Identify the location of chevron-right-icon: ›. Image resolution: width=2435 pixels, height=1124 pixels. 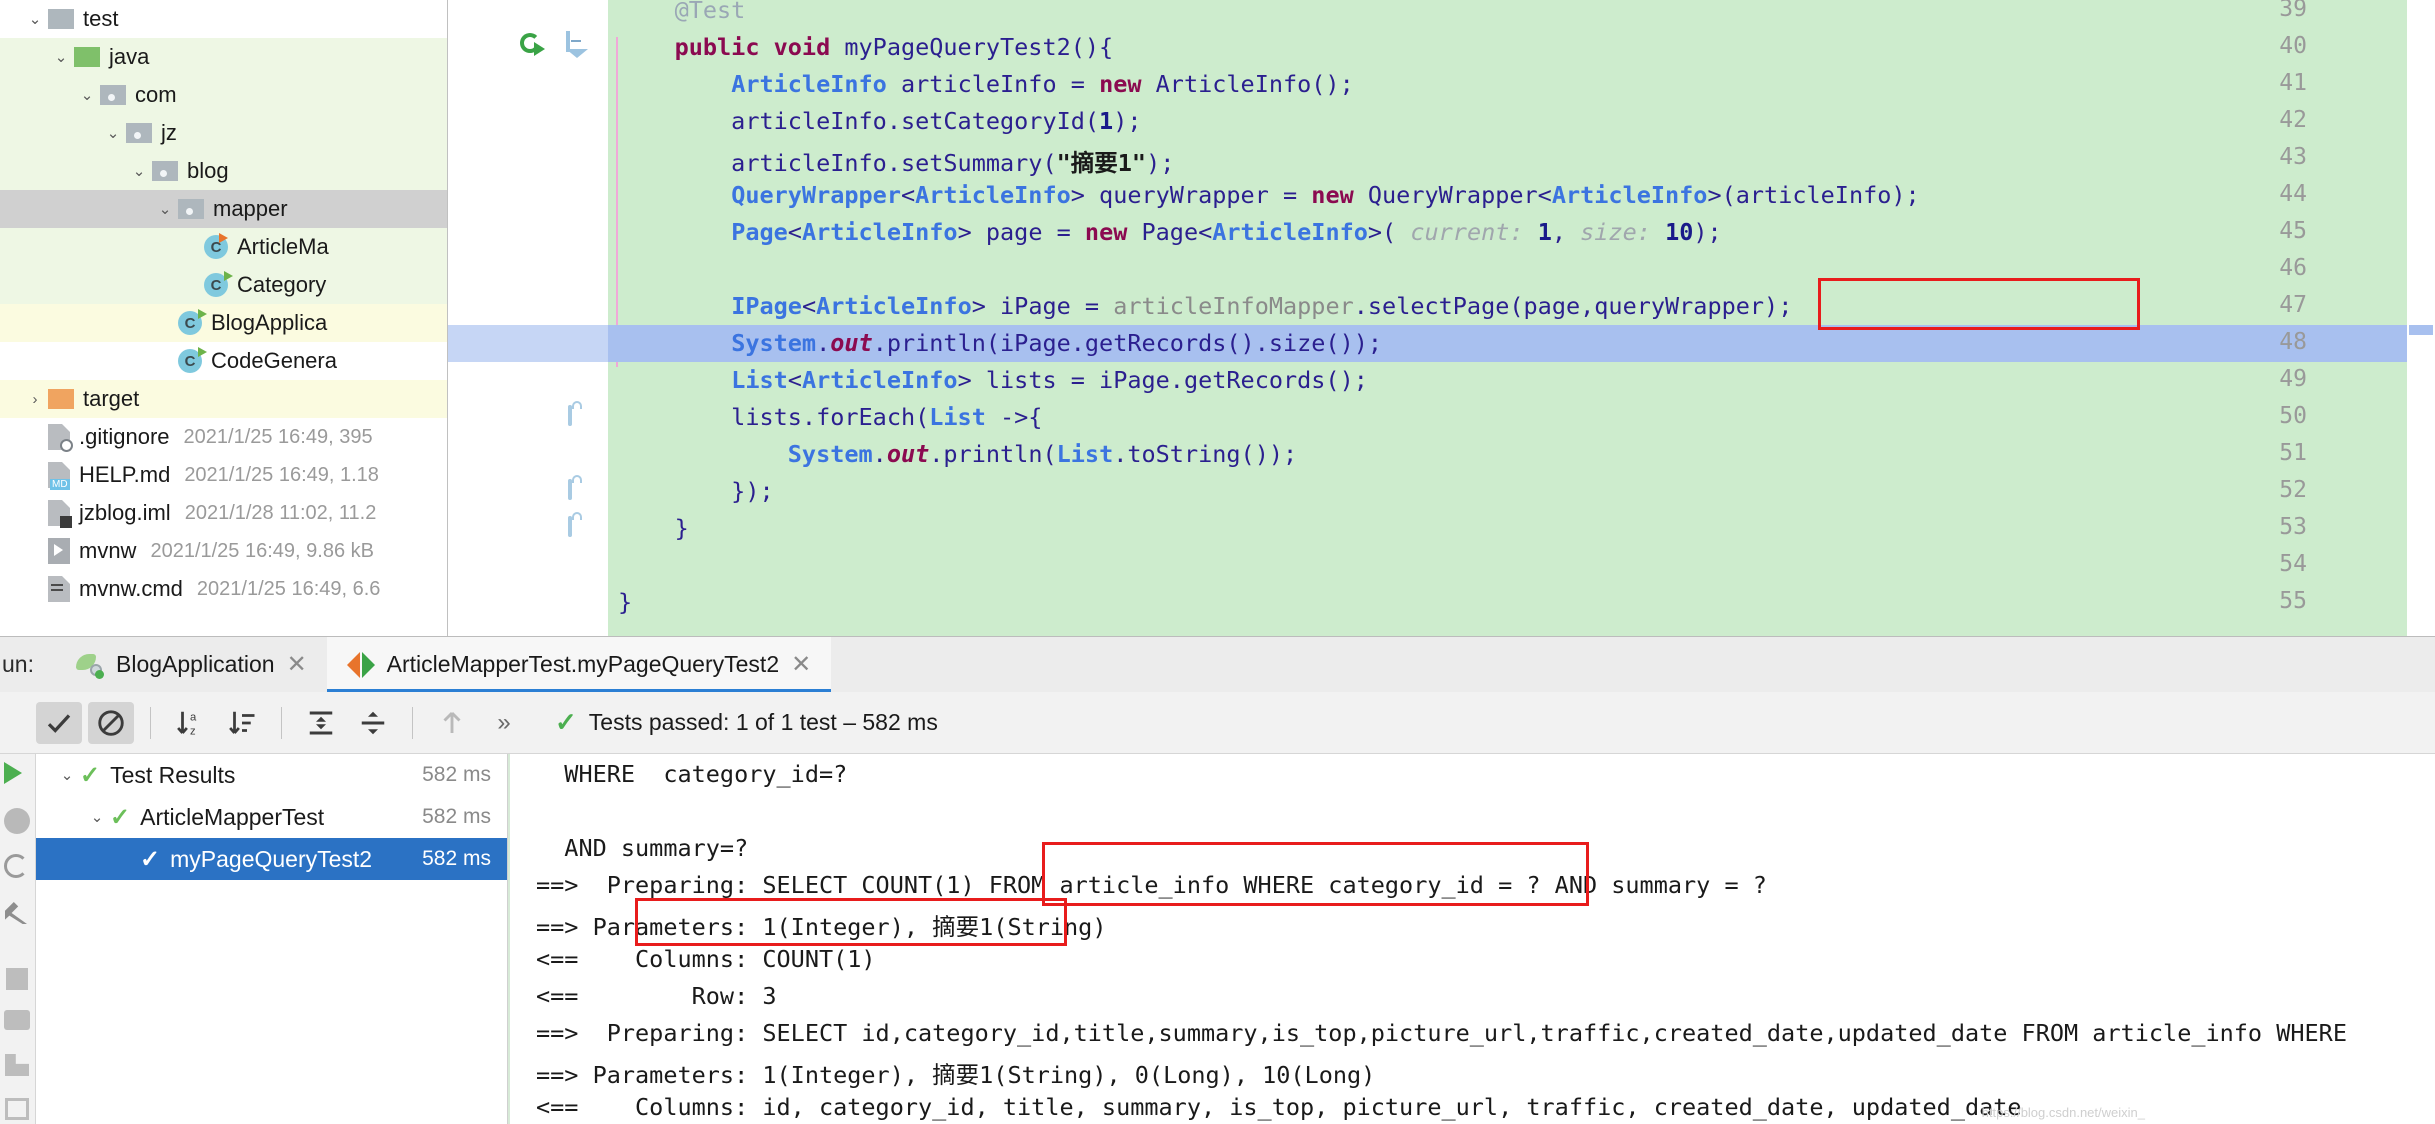
(35, 399).